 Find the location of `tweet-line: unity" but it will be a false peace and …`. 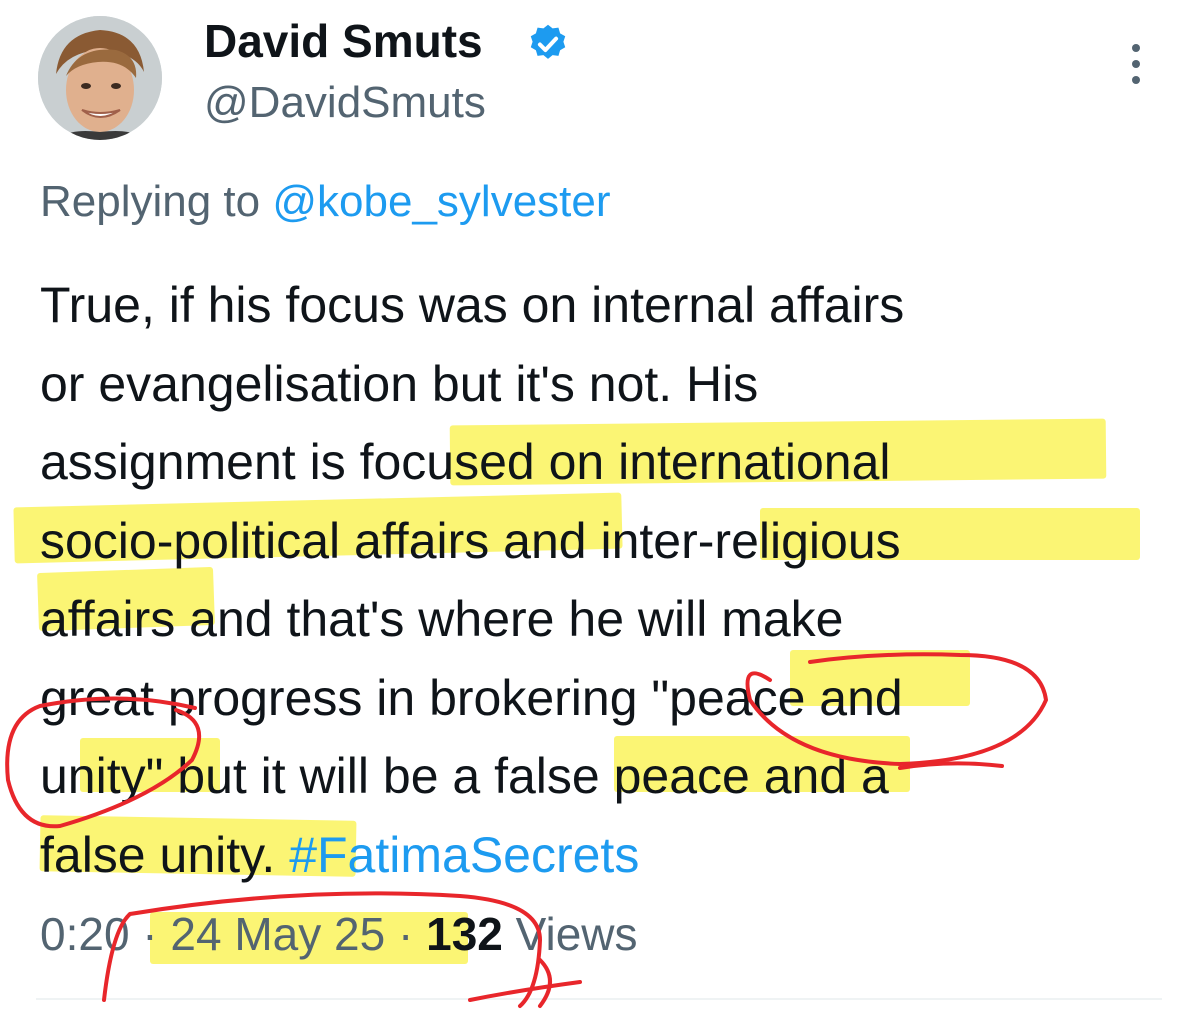

tweet-line: unity" but it will be a false peace and … is located at coordinates (610, 776).